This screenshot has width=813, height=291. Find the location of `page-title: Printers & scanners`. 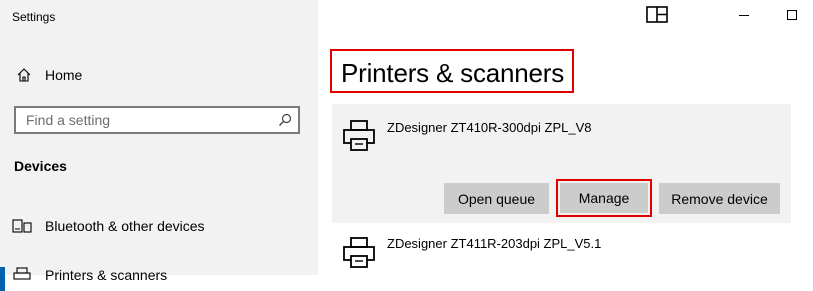

page-title: Printers & scanners is located at coordinates (453, 73).